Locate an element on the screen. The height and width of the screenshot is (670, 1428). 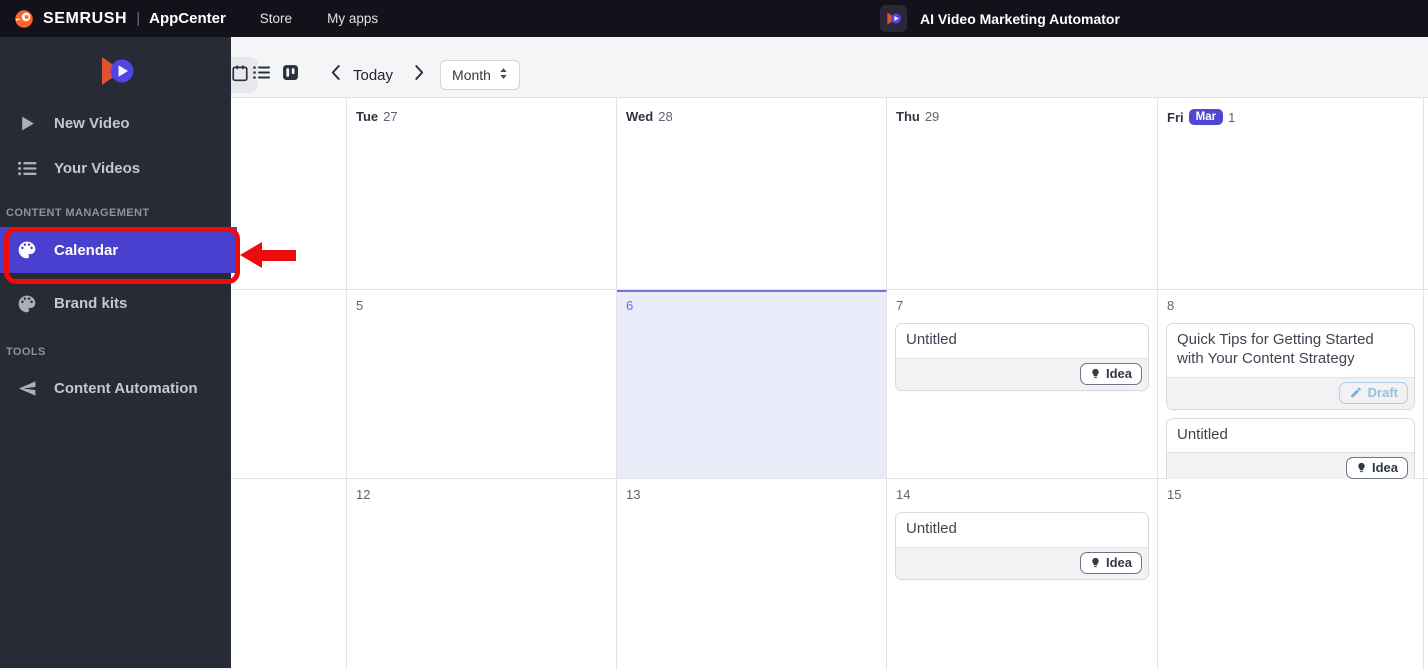
day-cell-7: 7 Untitled Idea is located at coordinates (1022, 384).